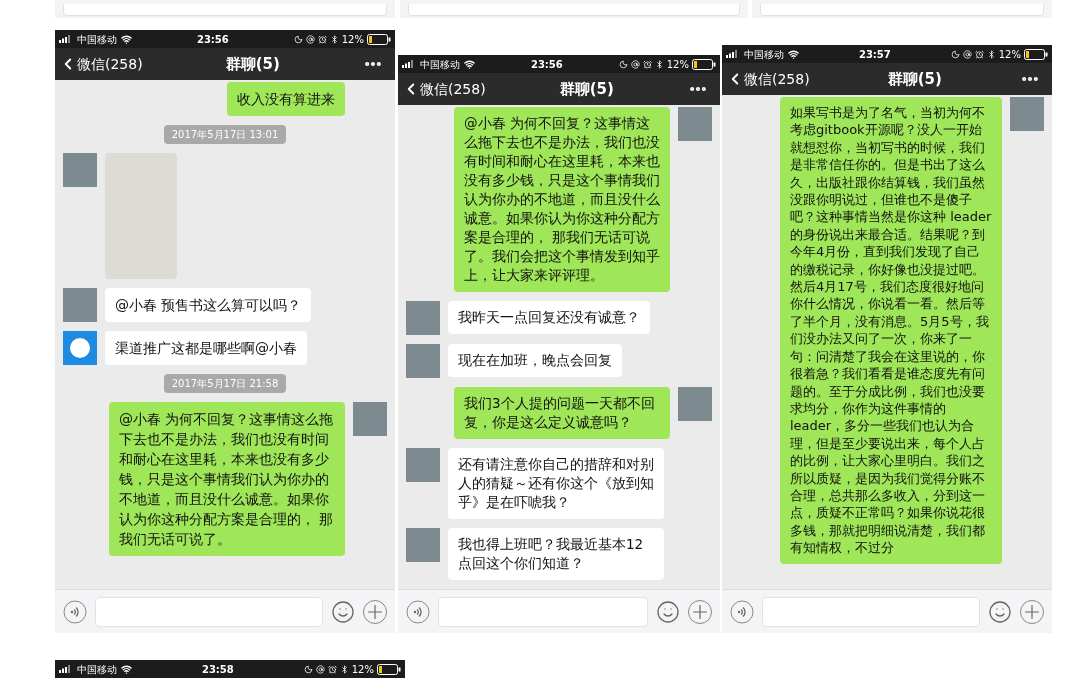 The image size is (1080, 678). I want to click on outgoing-message: 我们3个人提的问题一天都不回复，你是这么定义诚意吗？, so click(562, 413).